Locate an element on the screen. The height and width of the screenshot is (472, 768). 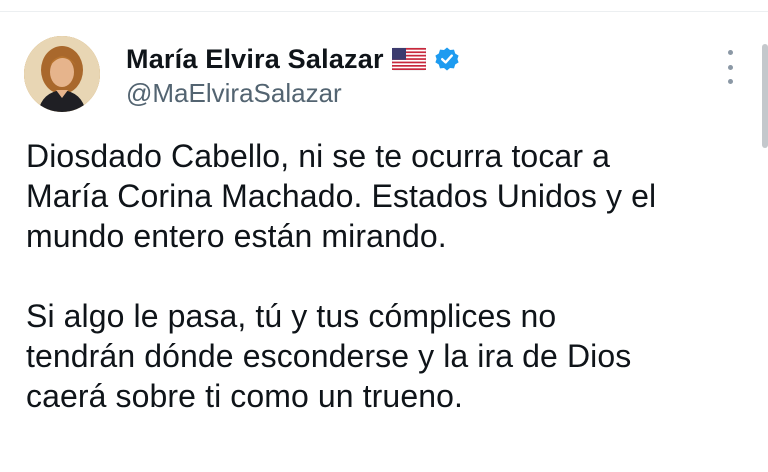
scrollbar is located at coordinates (765, 96).